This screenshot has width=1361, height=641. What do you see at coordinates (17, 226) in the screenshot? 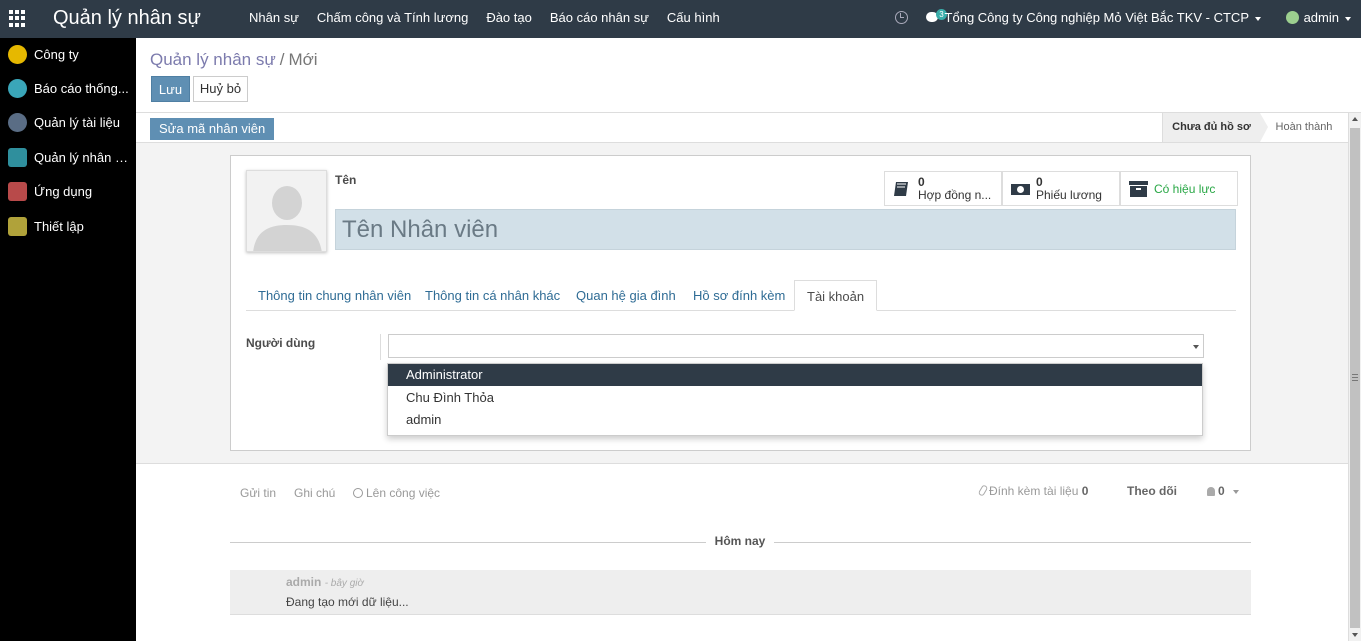
I see `gear-icon` at bounding box center [17, 226].